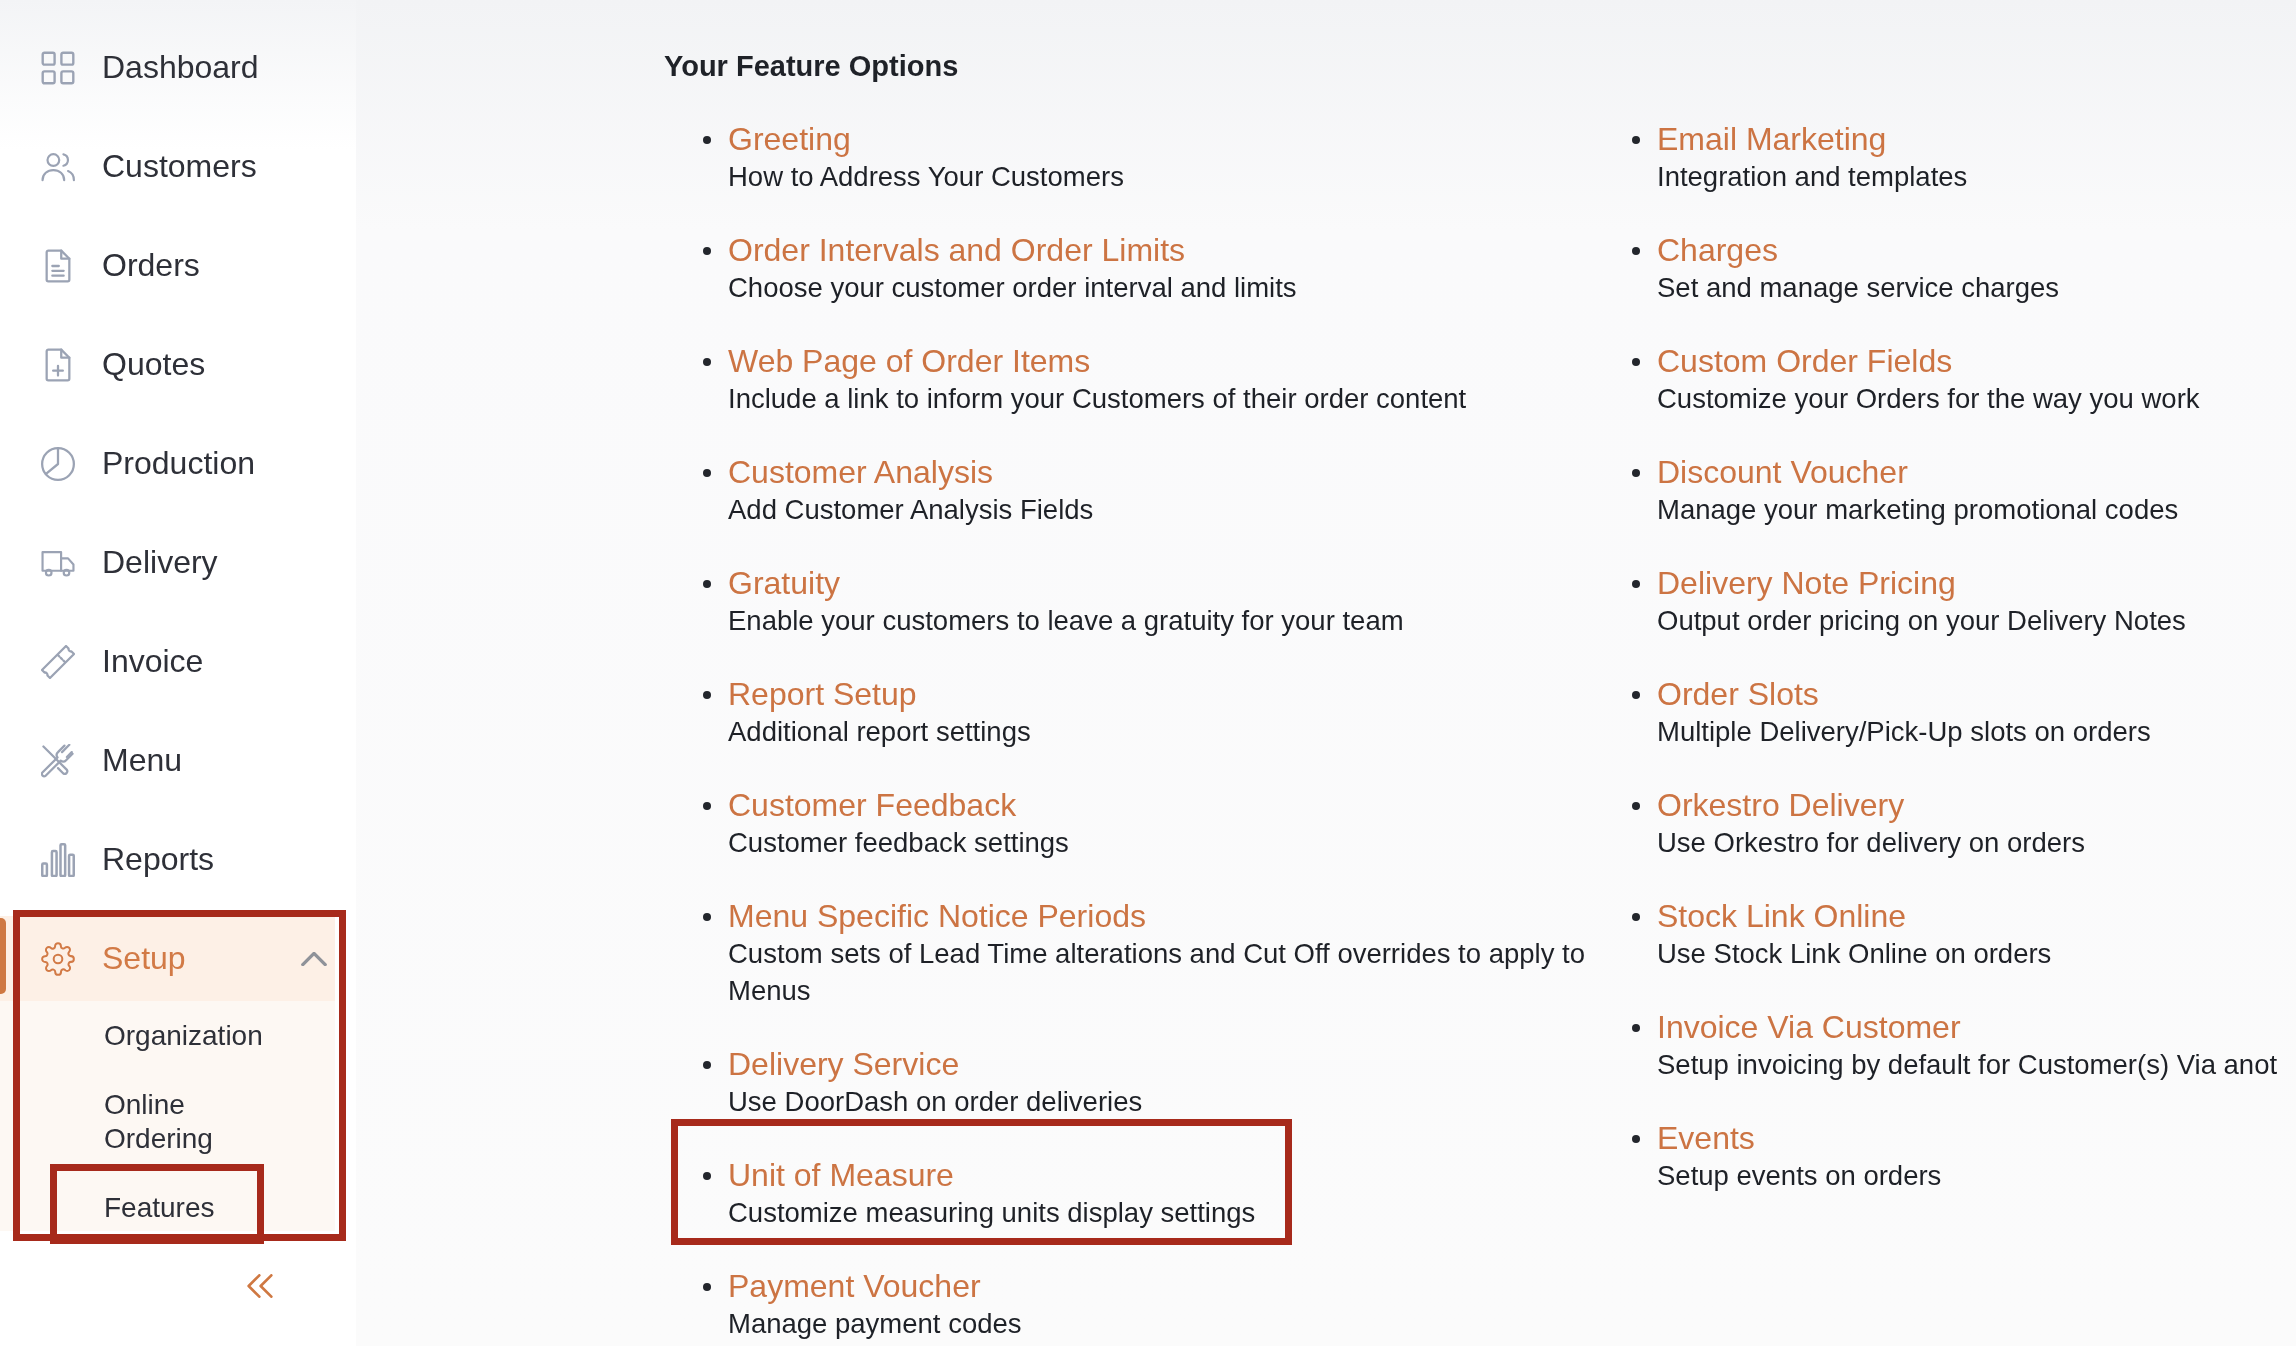  What do you see at coordinates (1921, 621) in the screenshot?
I see `feature-description: Output order pricing on your Delivery Notes` at bounding box center [1921, 621].